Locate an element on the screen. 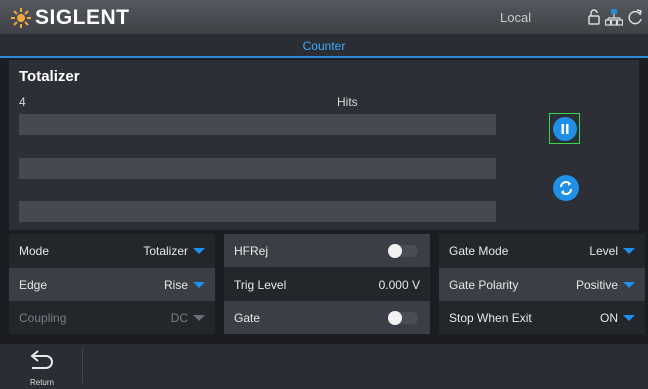  coupling-label: Coupling is located at coordinates (43, 318).